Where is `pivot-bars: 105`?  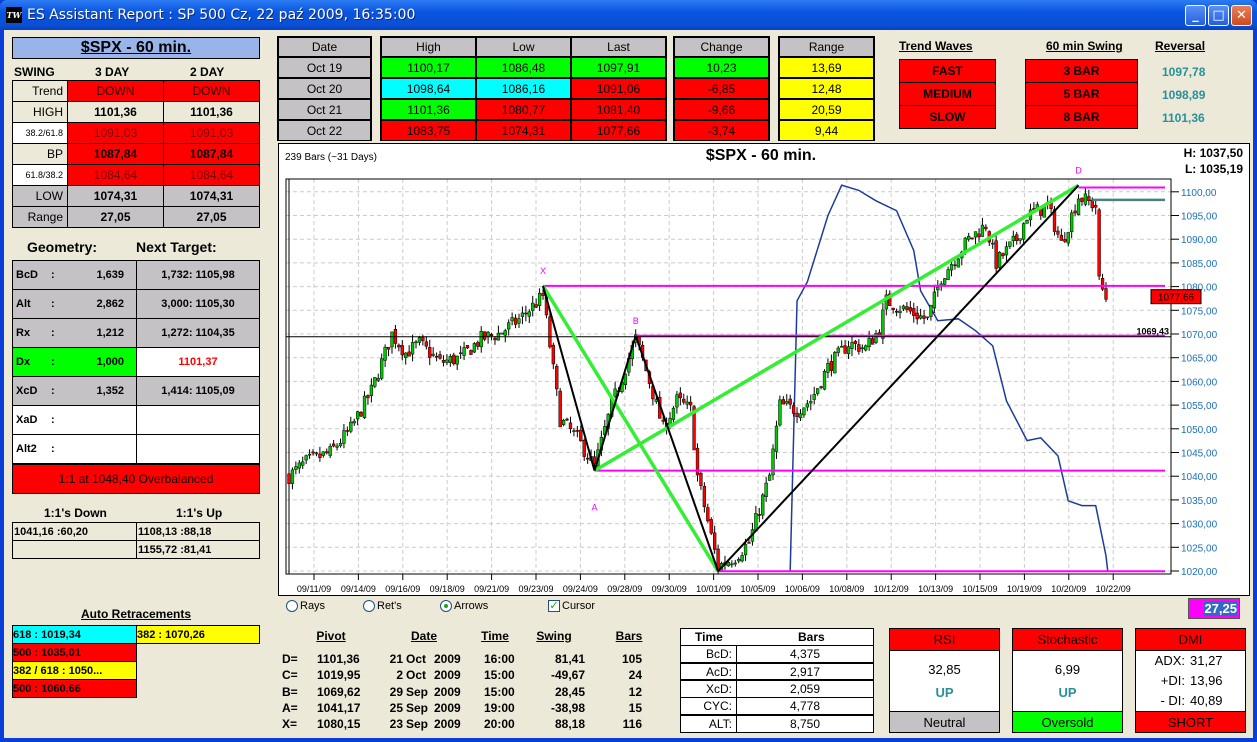 pivot-bars: 105 is located at coordinates (631, 659).